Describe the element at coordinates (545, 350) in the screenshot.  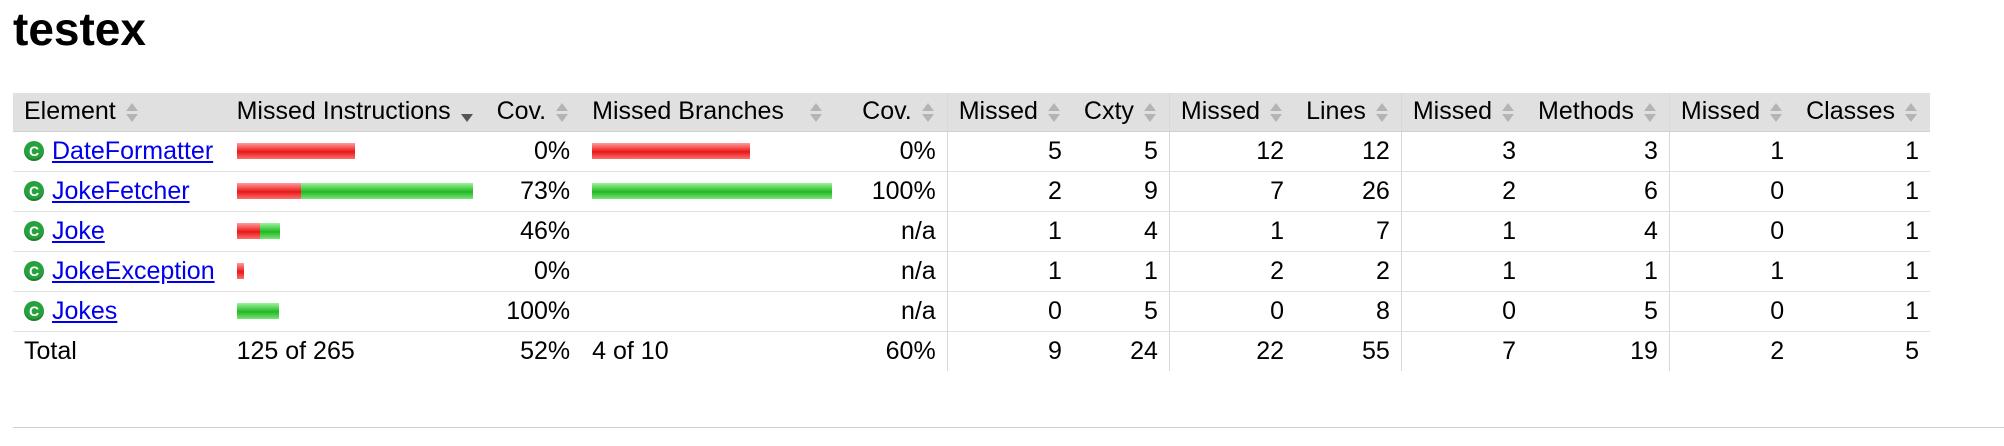
I see `total-instr-cov: 52%` at that location.